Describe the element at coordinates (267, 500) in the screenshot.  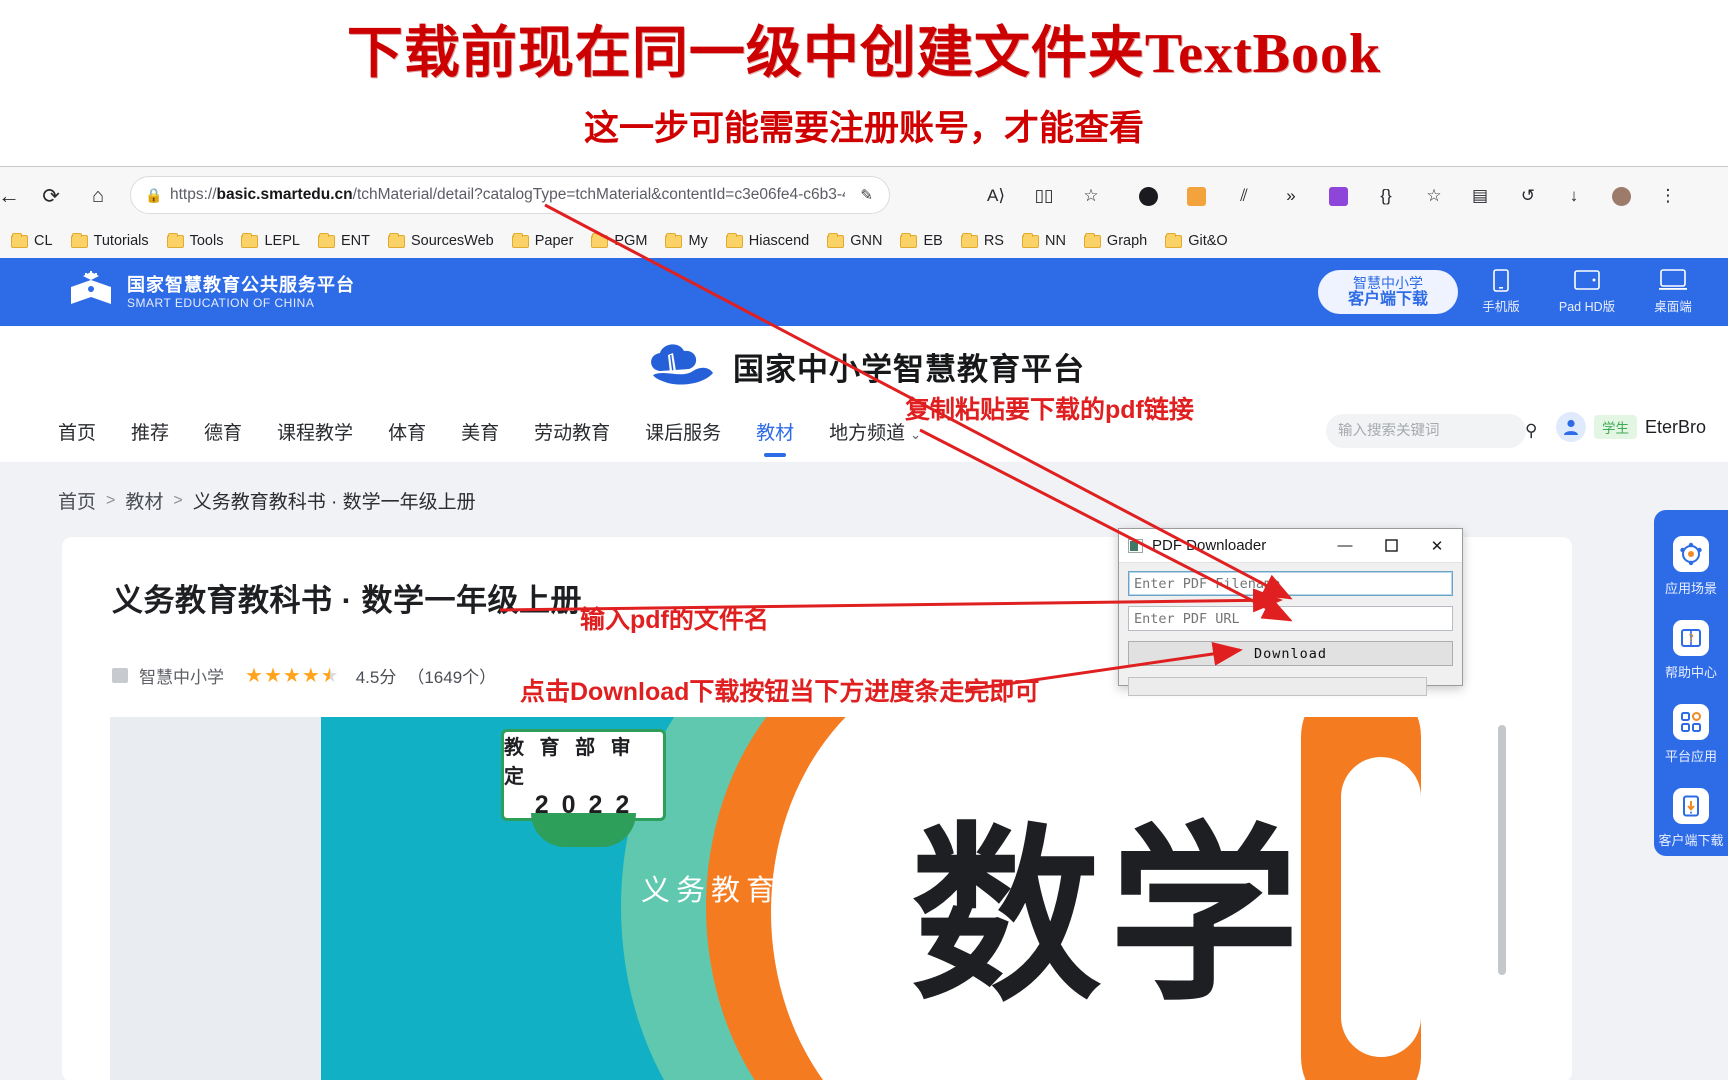
I see `breadcrumb: 首页 > 教材 > 义务教育教科书 · 数学一年级上册` at that location.